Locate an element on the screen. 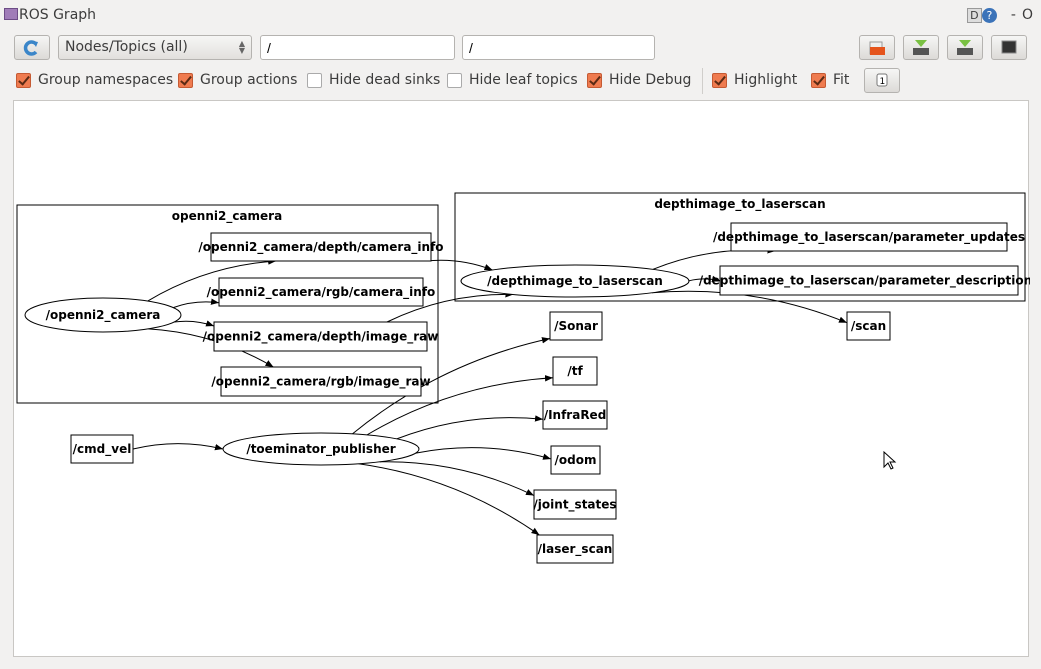  topic-label: /odom is located at coordinates (576, 460).